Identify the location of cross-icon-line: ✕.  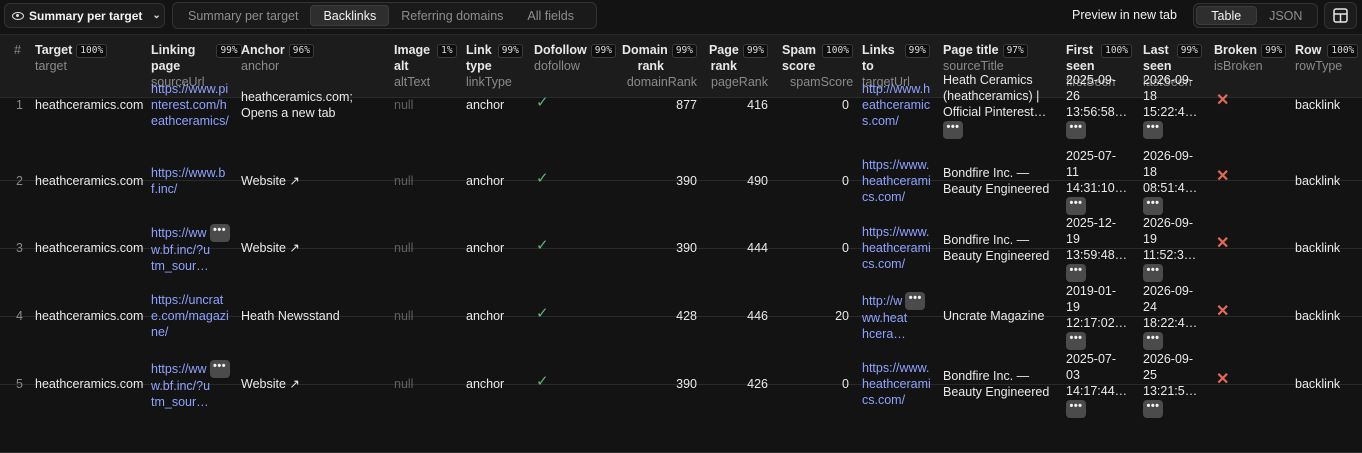
(1223, 311).